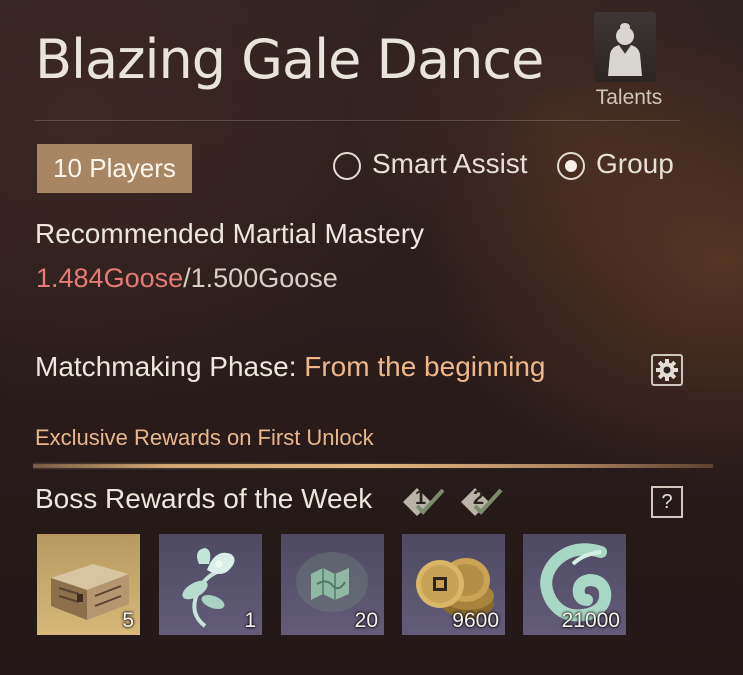 This screenshot has width=743, height=675. What do you see at coordinates (574, 584) in the screenshot?
I see `reward-item-jade: 21000` at bounding box center [574, 584].